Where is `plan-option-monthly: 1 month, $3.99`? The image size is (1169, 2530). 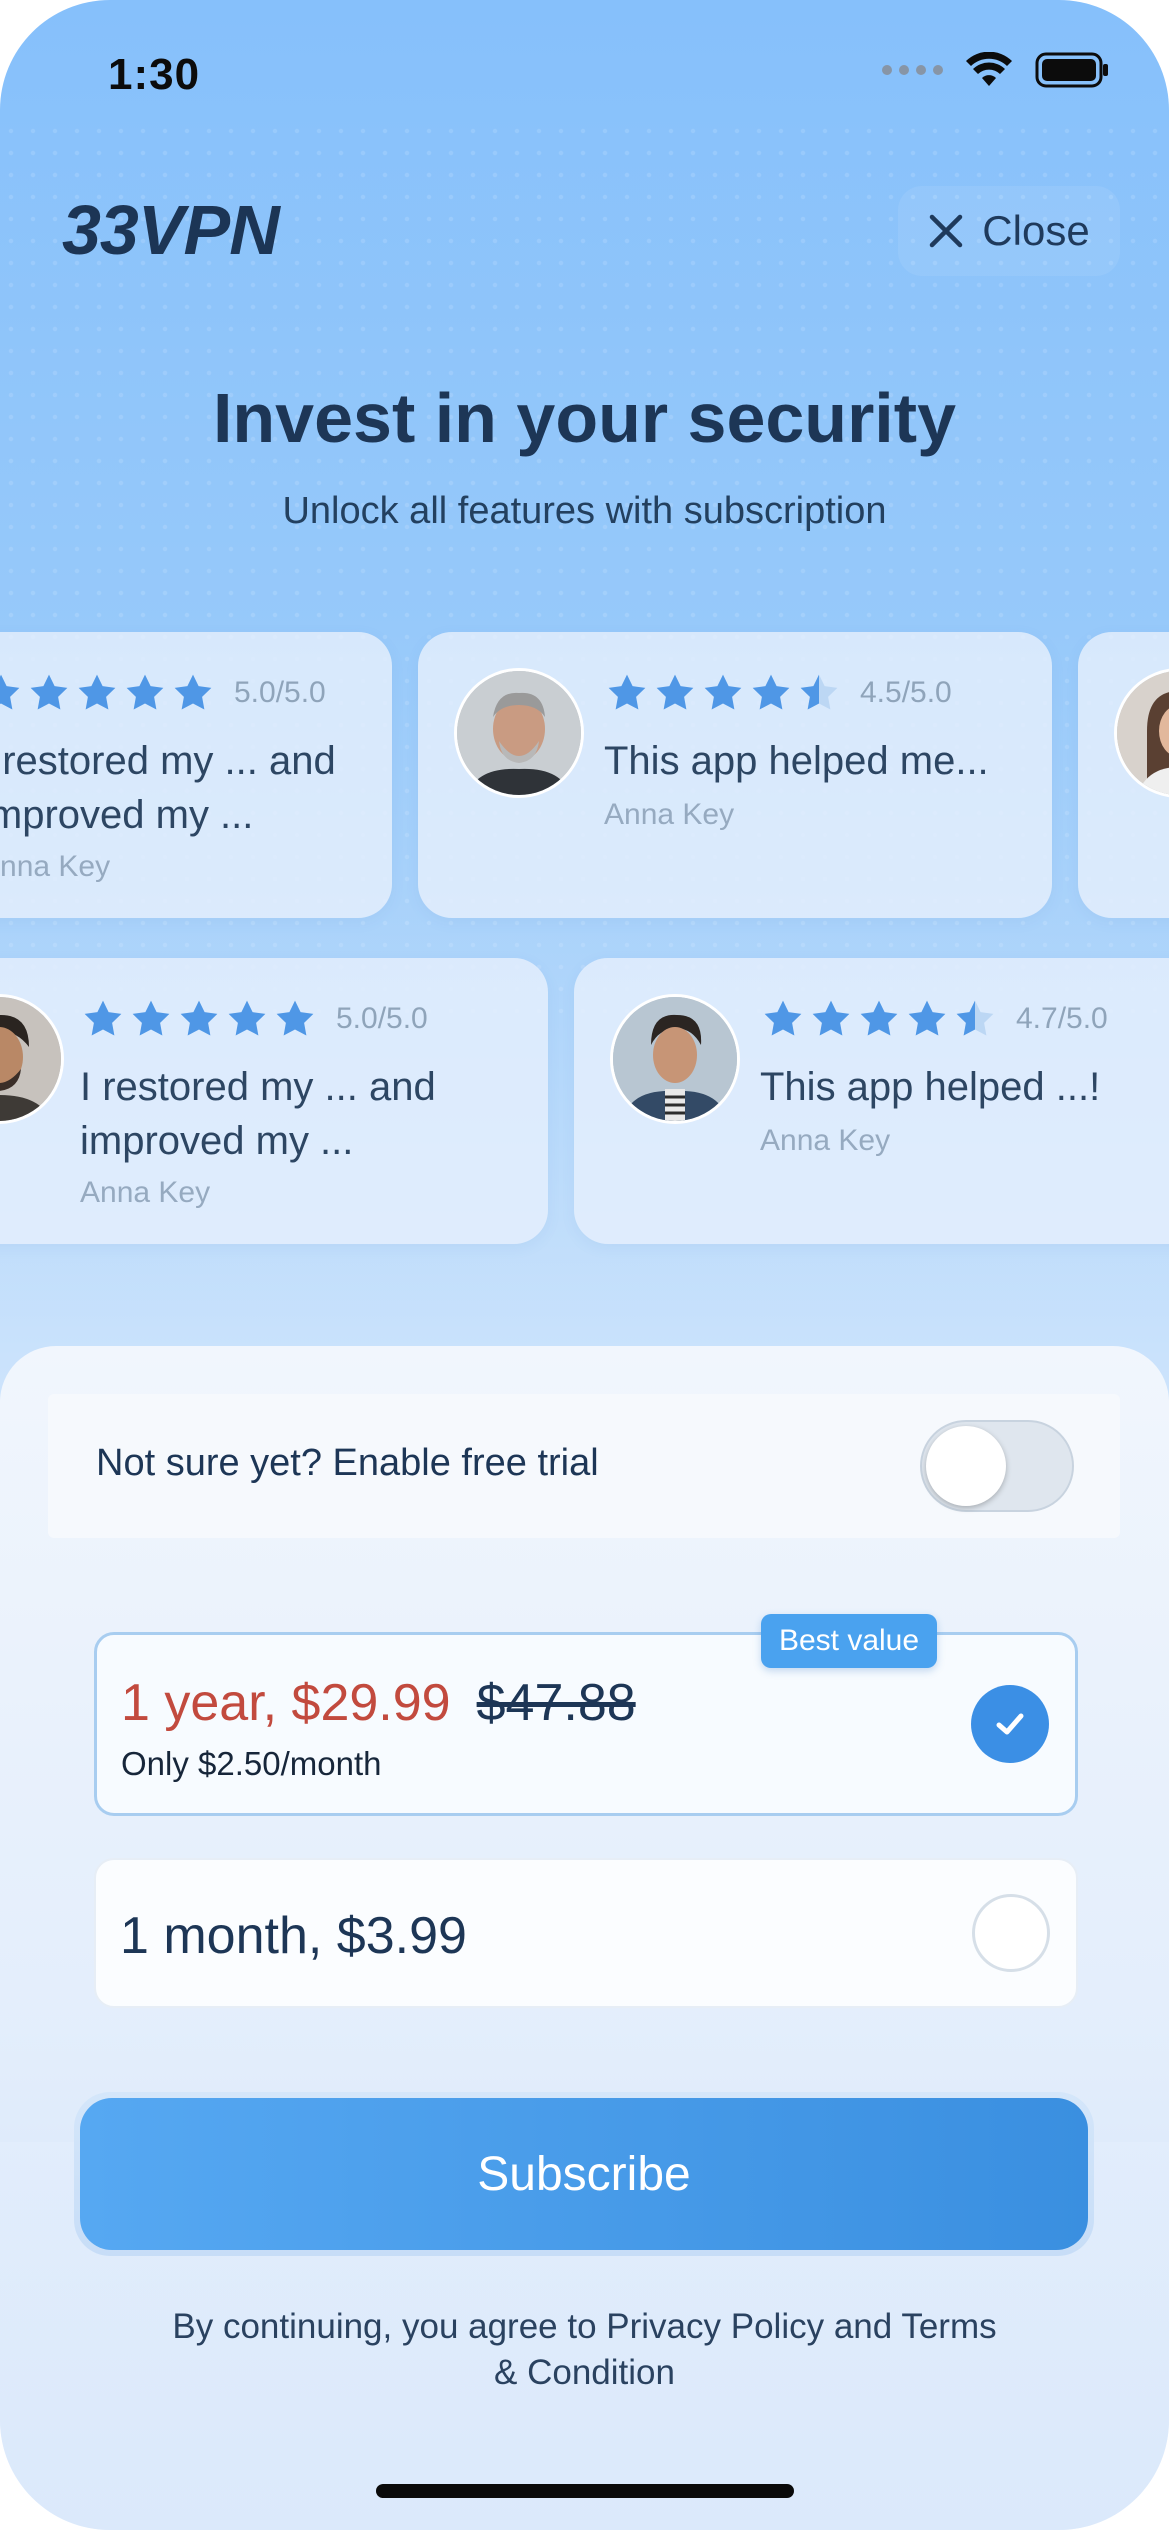 plan-option-monthly: 1 month, $3.99 is located at coordinates (586, 1933).